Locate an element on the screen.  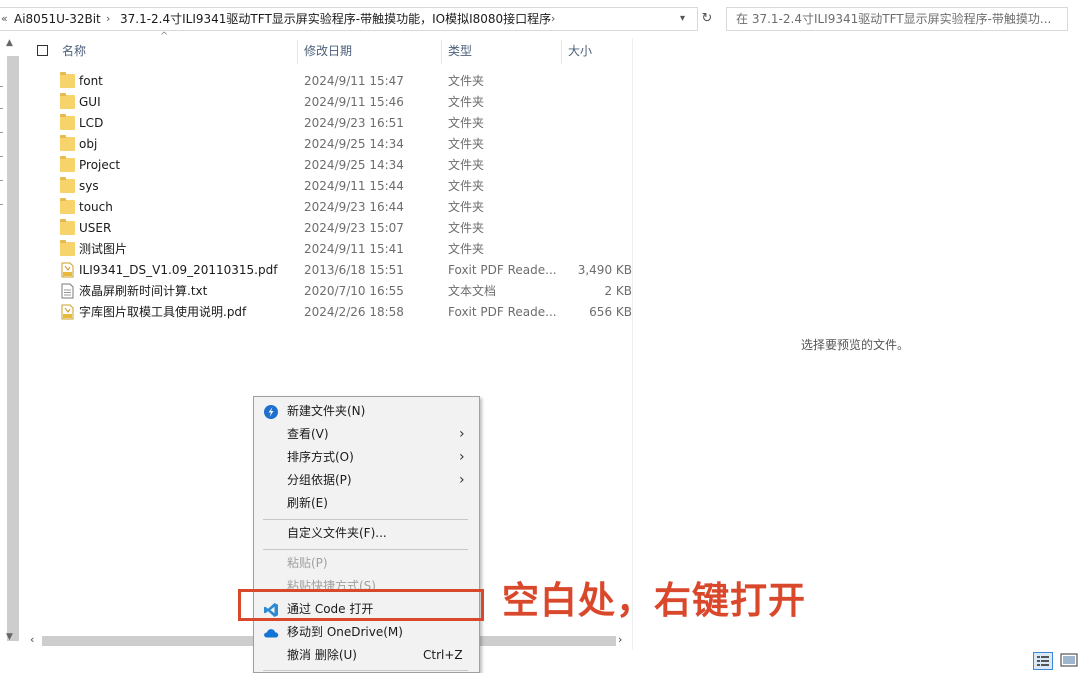
highlight-box is located at coordinates (361, 605).